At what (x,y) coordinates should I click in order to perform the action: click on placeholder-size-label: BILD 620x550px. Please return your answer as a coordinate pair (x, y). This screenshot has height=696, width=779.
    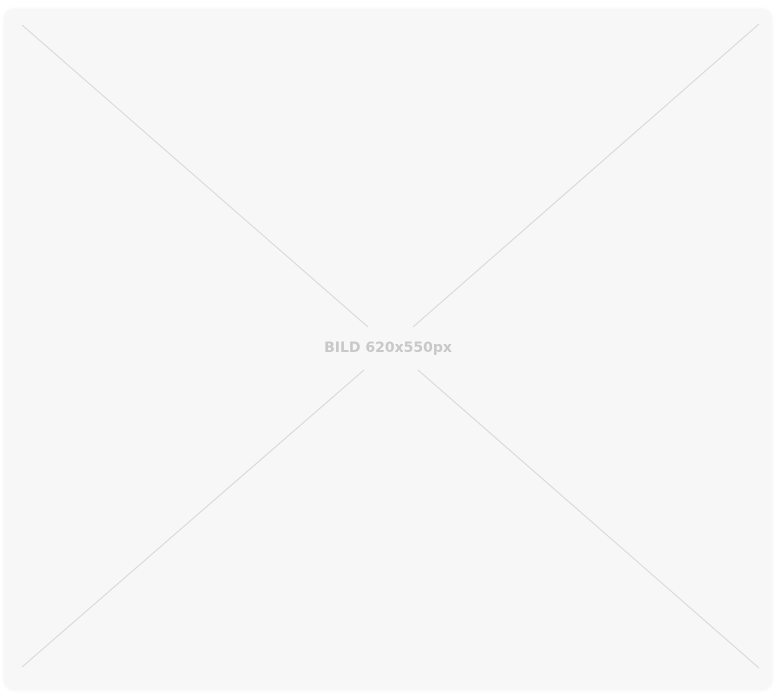
    Looking at the image, I should click on (388, 348).